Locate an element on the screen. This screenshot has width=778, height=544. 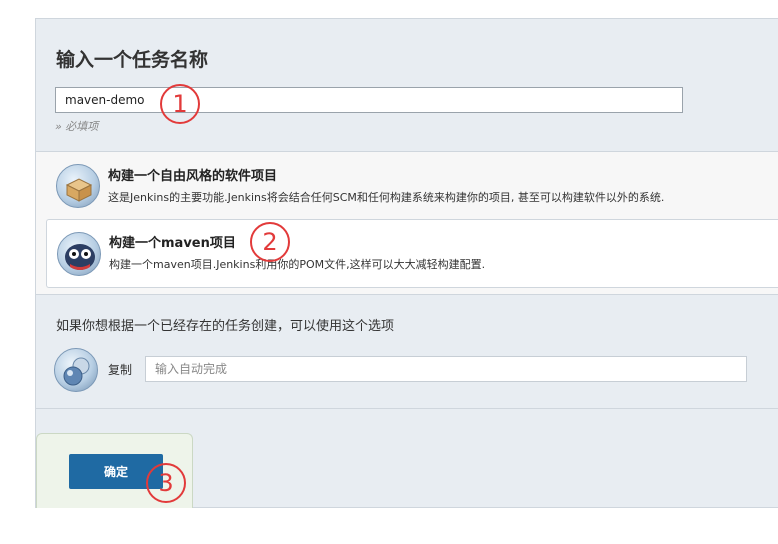
page-title: 输入一个任务名称 is located at coordinates (132, 60).